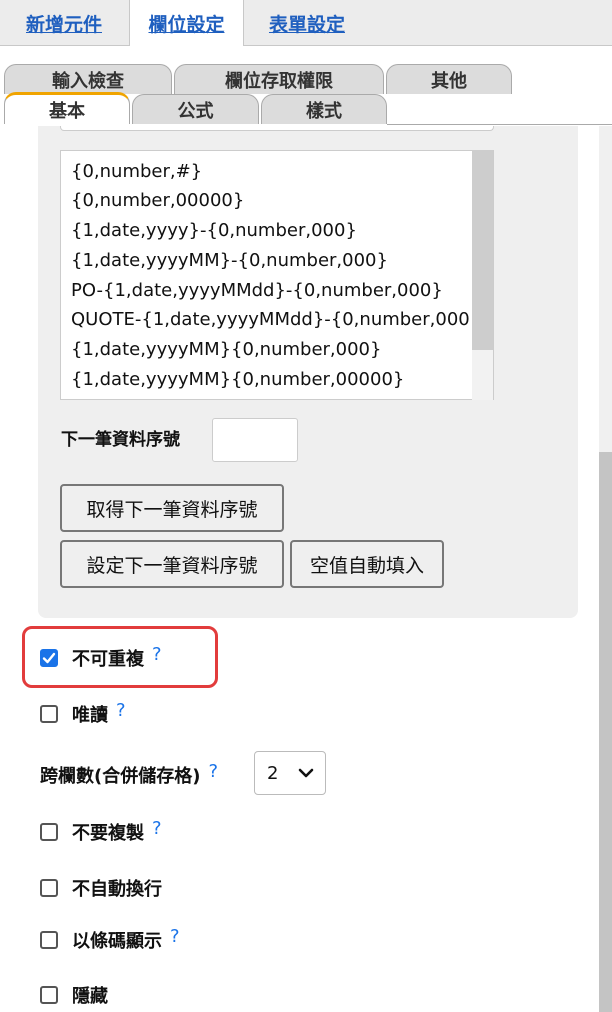 This screenshot has width=612, height=1012. What do you see at coordinates (273, 773) in the screenshot?
I see `colspan-value: 2` at bounding box center [273, 773].